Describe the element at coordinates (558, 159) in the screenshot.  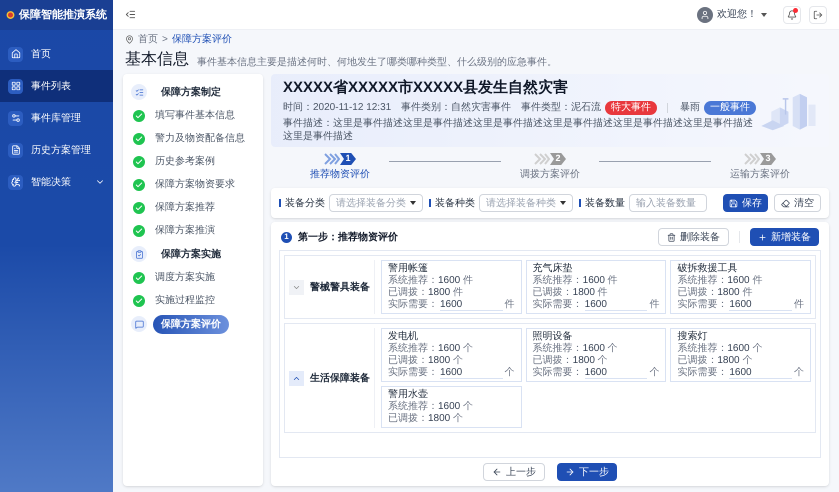
I see `step-number: 2` at that location.